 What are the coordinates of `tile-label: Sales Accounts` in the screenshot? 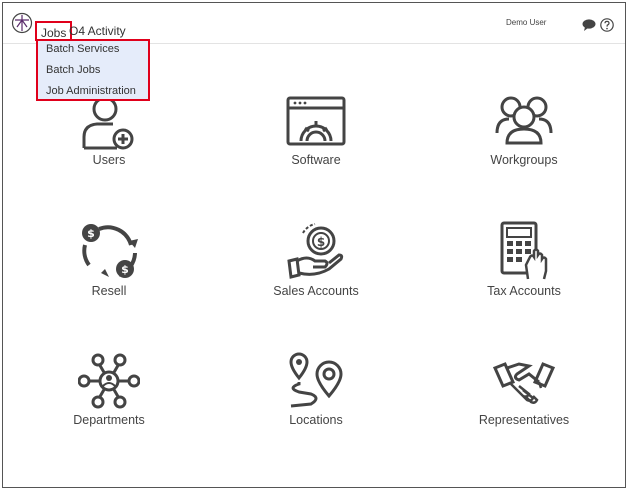 It's located at (316, 291).